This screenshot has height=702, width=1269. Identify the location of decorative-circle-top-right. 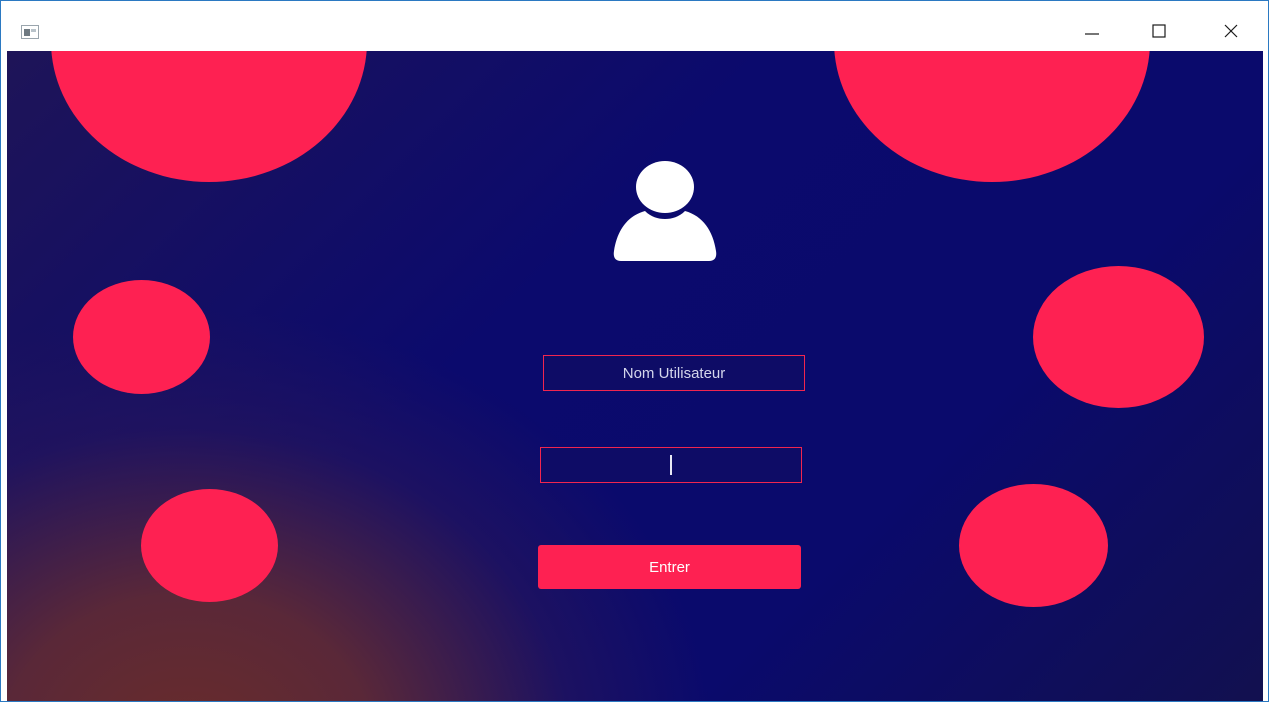
(992, 116).